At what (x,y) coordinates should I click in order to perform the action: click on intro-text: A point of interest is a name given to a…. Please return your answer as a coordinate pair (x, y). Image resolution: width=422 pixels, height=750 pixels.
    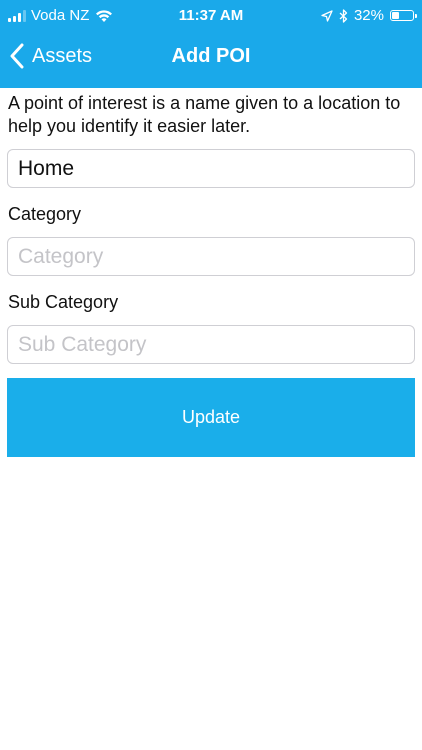
    Looking at the image, I should click on (204, 114).